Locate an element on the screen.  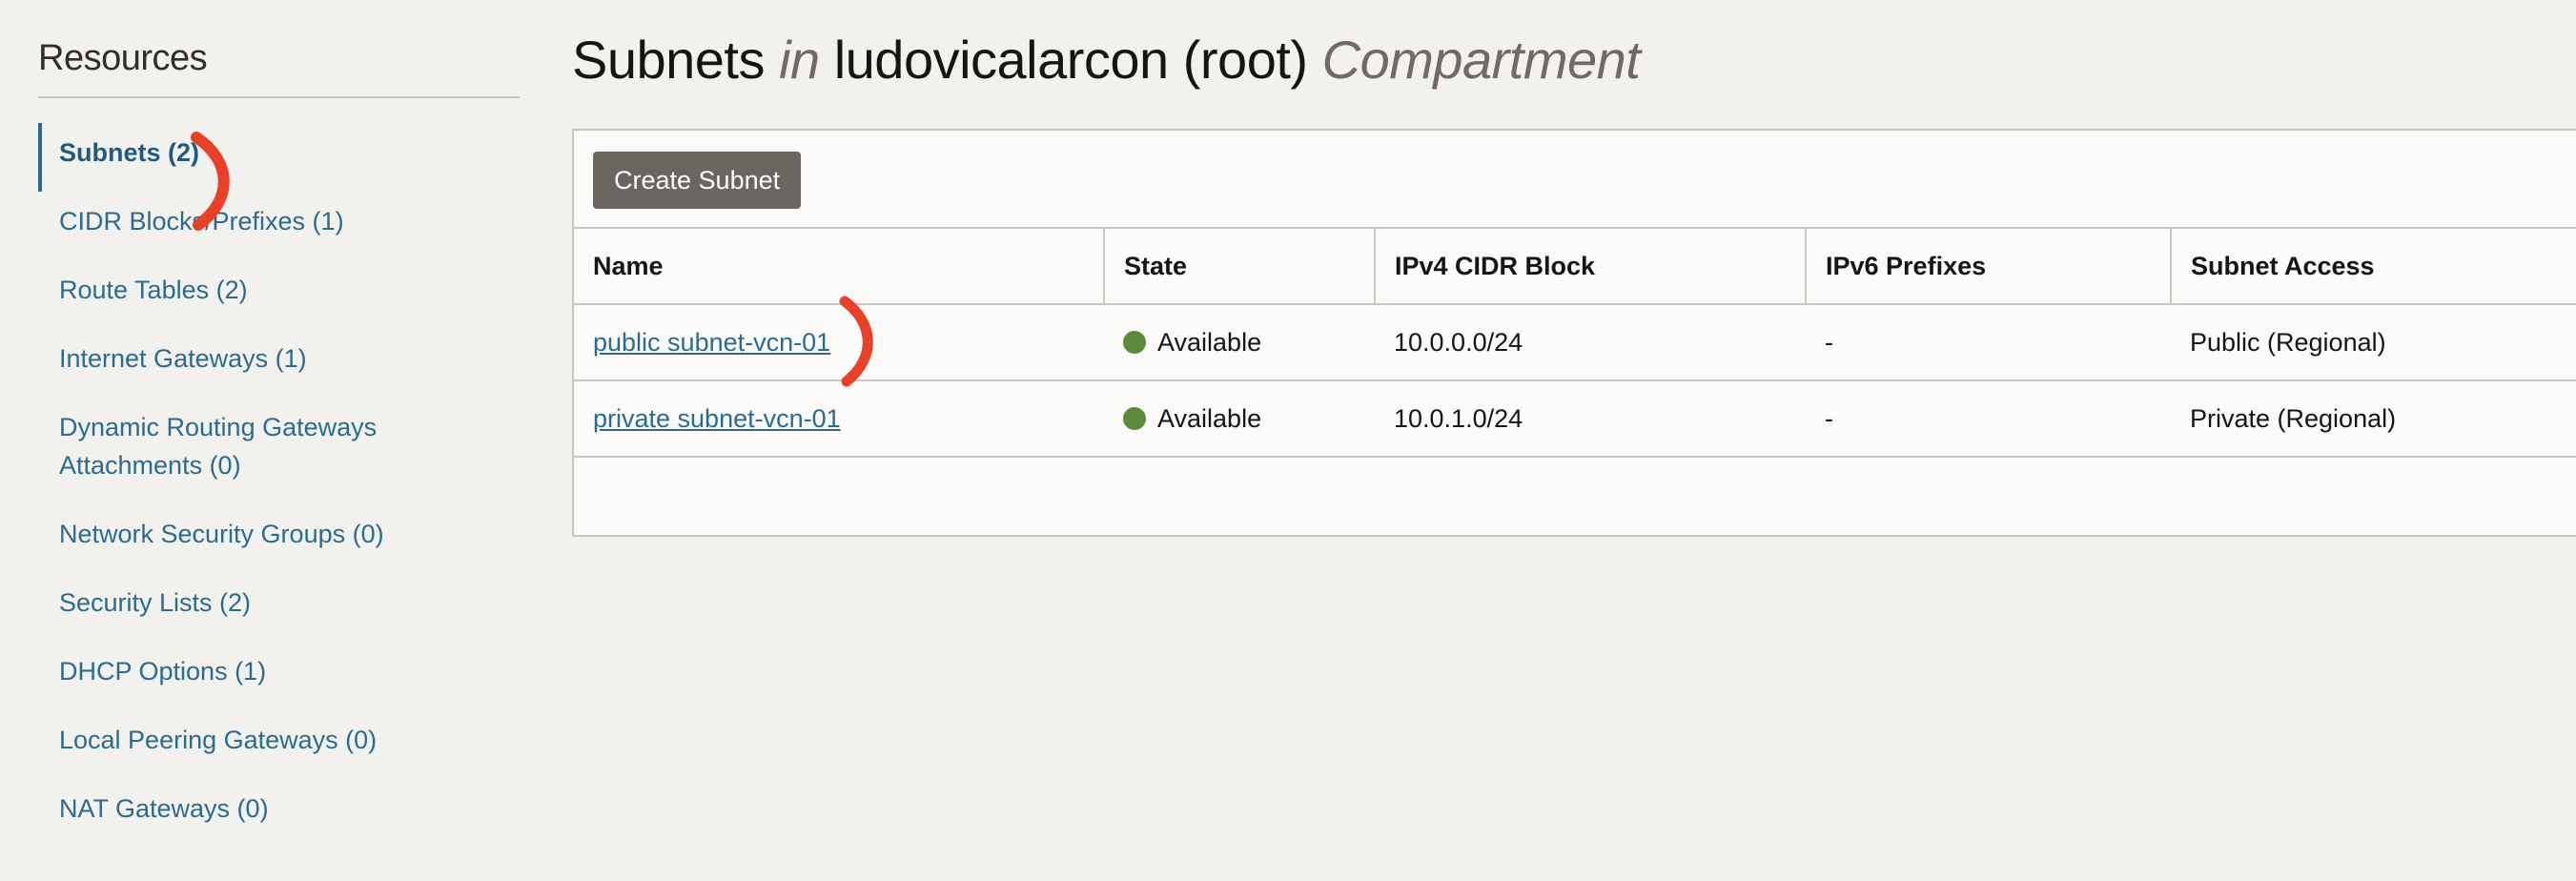
sidebar-item-security-lists: Security Lists (2) is located at coordinates (279, 608).